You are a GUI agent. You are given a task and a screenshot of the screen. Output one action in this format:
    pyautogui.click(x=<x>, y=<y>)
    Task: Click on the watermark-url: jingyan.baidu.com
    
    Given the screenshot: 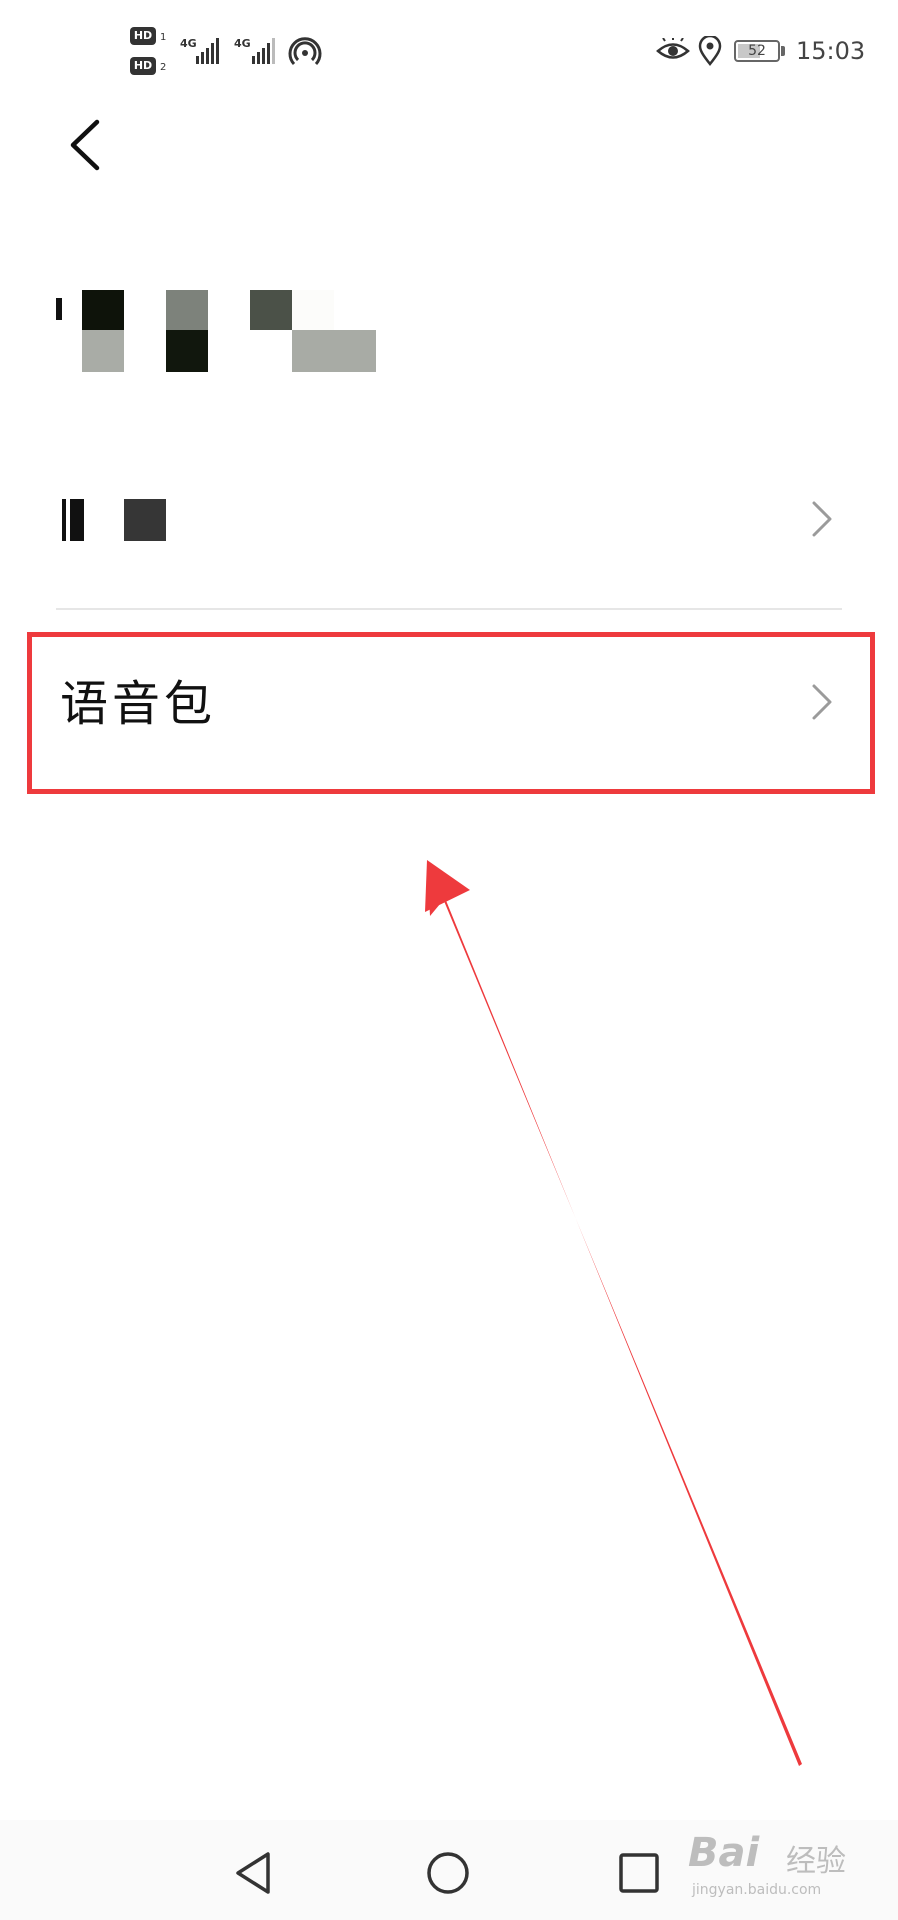 What is the action you would take?
    pyautogui.click(x=757, y=1890)
    